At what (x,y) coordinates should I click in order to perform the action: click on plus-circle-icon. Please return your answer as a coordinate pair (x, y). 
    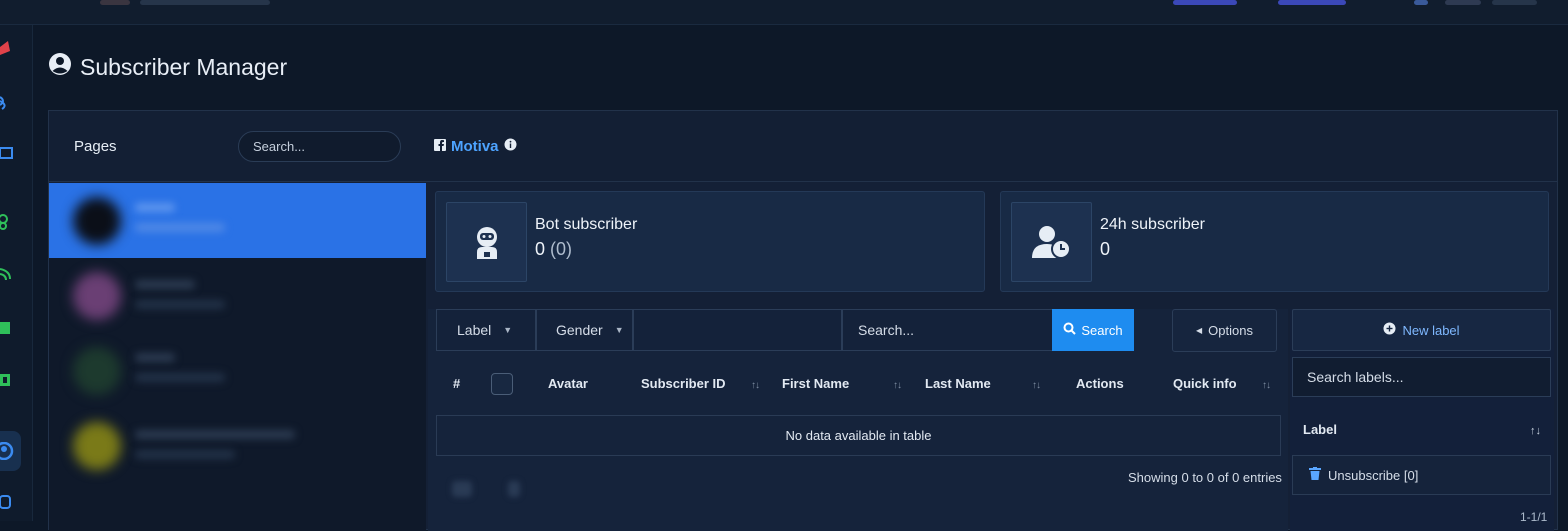
    Looking at the image, I should click on (1389, 330).